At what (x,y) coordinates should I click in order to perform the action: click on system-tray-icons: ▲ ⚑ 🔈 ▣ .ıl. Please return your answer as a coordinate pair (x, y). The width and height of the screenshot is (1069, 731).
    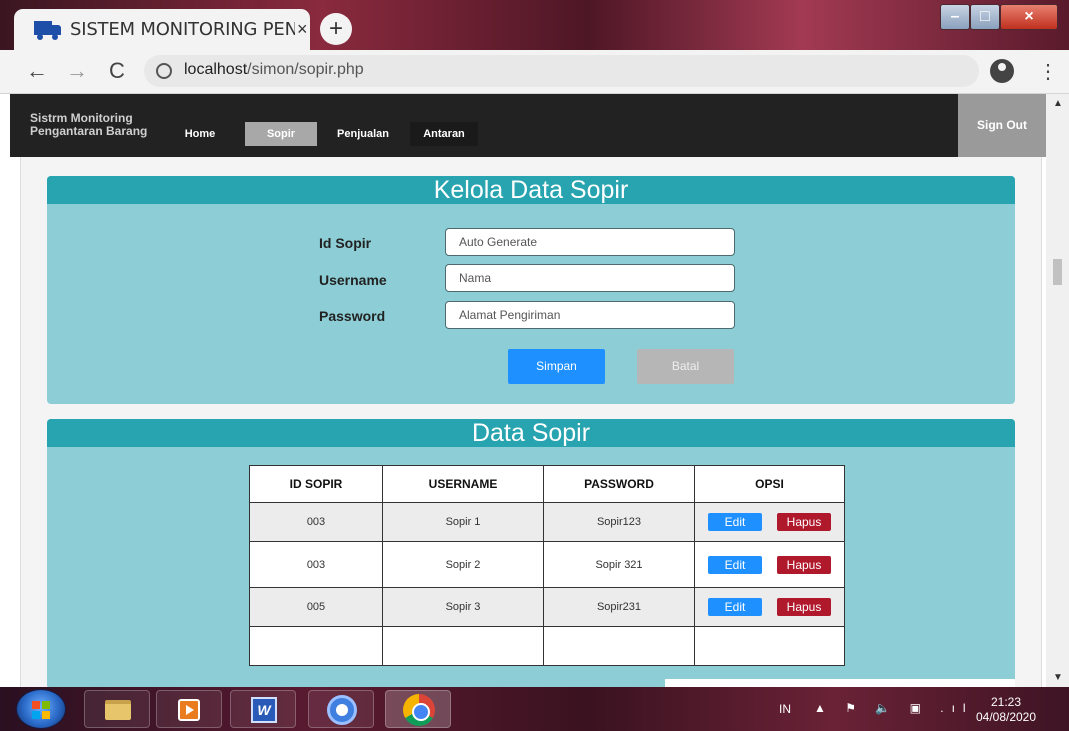
    Looking at the image, I should click on (894, 708).